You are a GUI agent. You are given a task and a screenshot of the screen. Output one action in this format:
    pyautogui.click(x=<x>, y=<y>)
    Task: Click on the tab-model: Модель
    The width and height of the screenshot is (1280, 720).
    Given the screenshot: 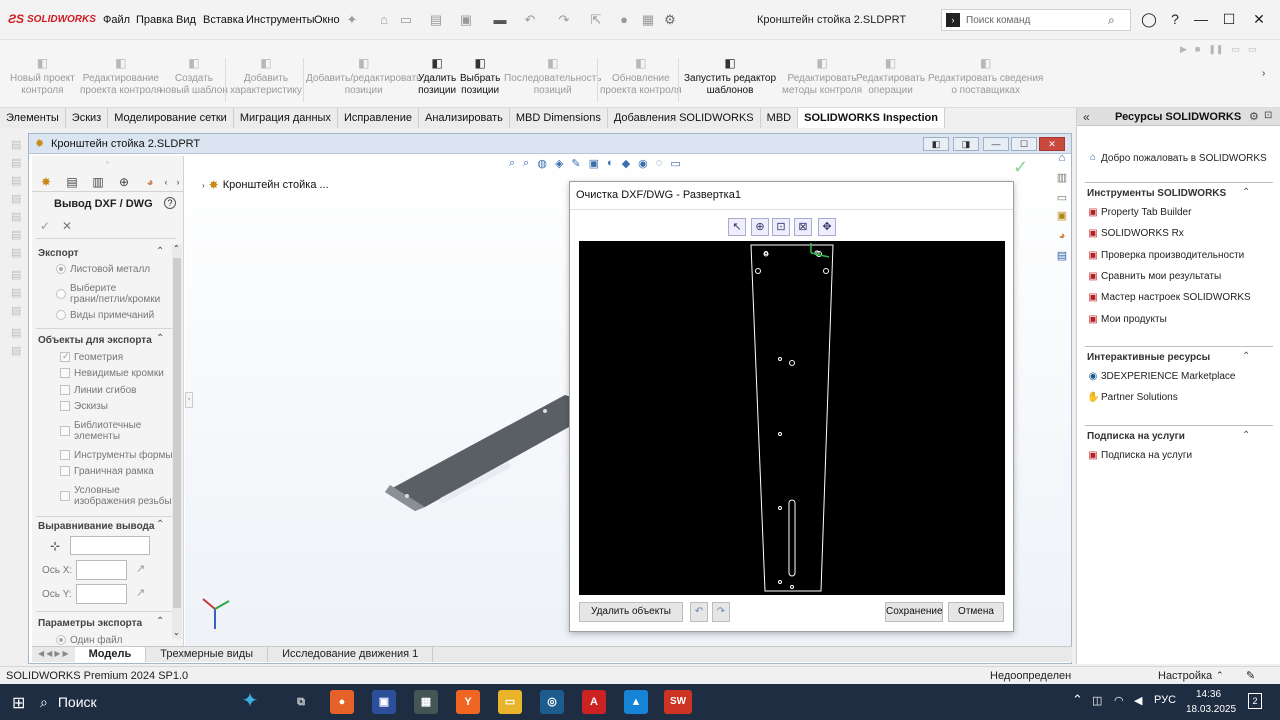 What is the action you would take?
    pyautogui.click(x=110, y=654)
    